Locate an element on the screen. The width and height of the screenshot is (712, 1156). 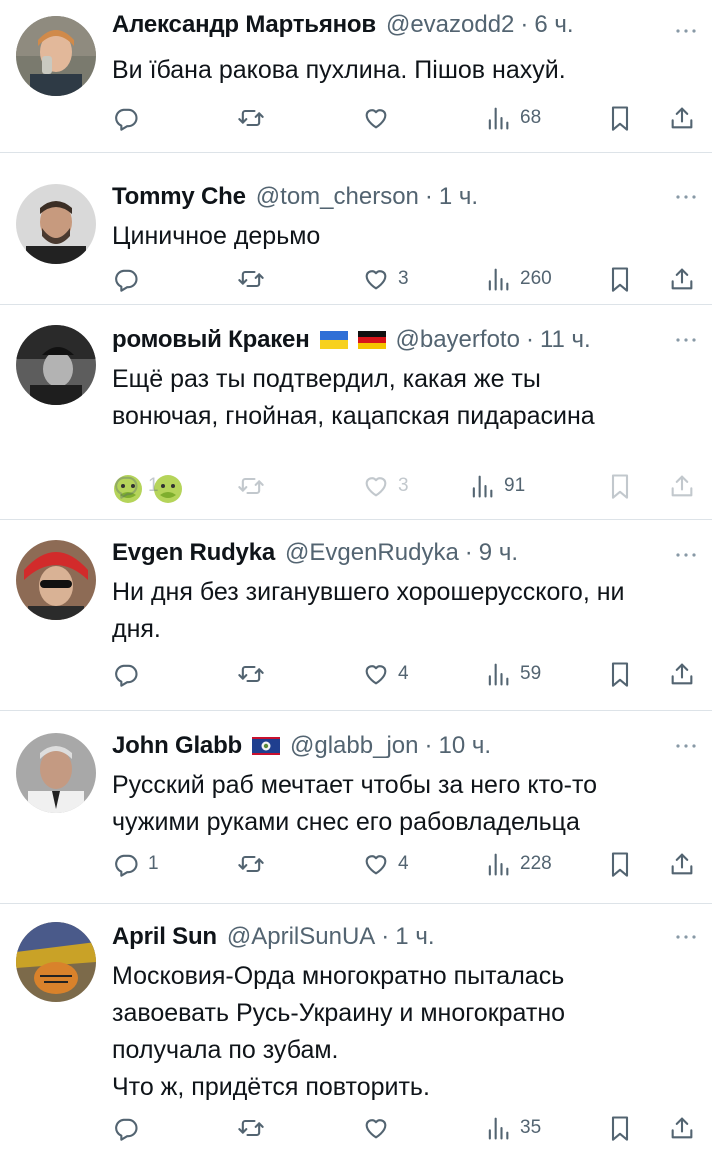
like-button: 3 is located at coordinates (385, 279).